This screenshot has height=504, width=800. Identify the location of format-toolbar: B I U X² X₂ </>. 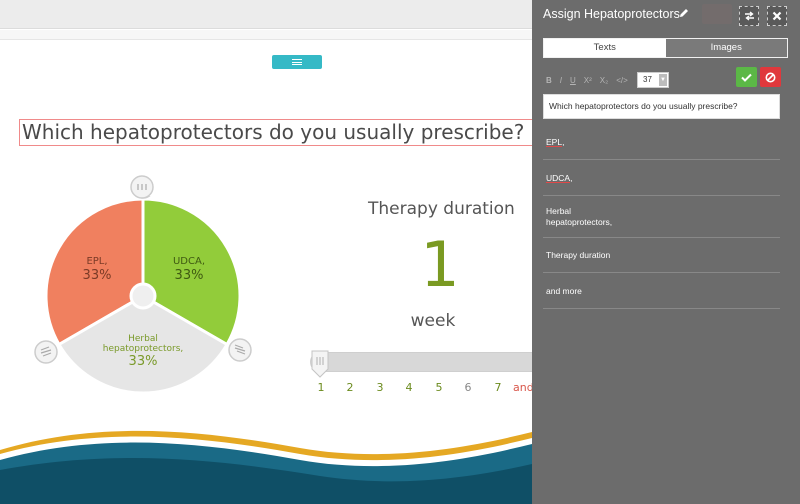
(587, 80).